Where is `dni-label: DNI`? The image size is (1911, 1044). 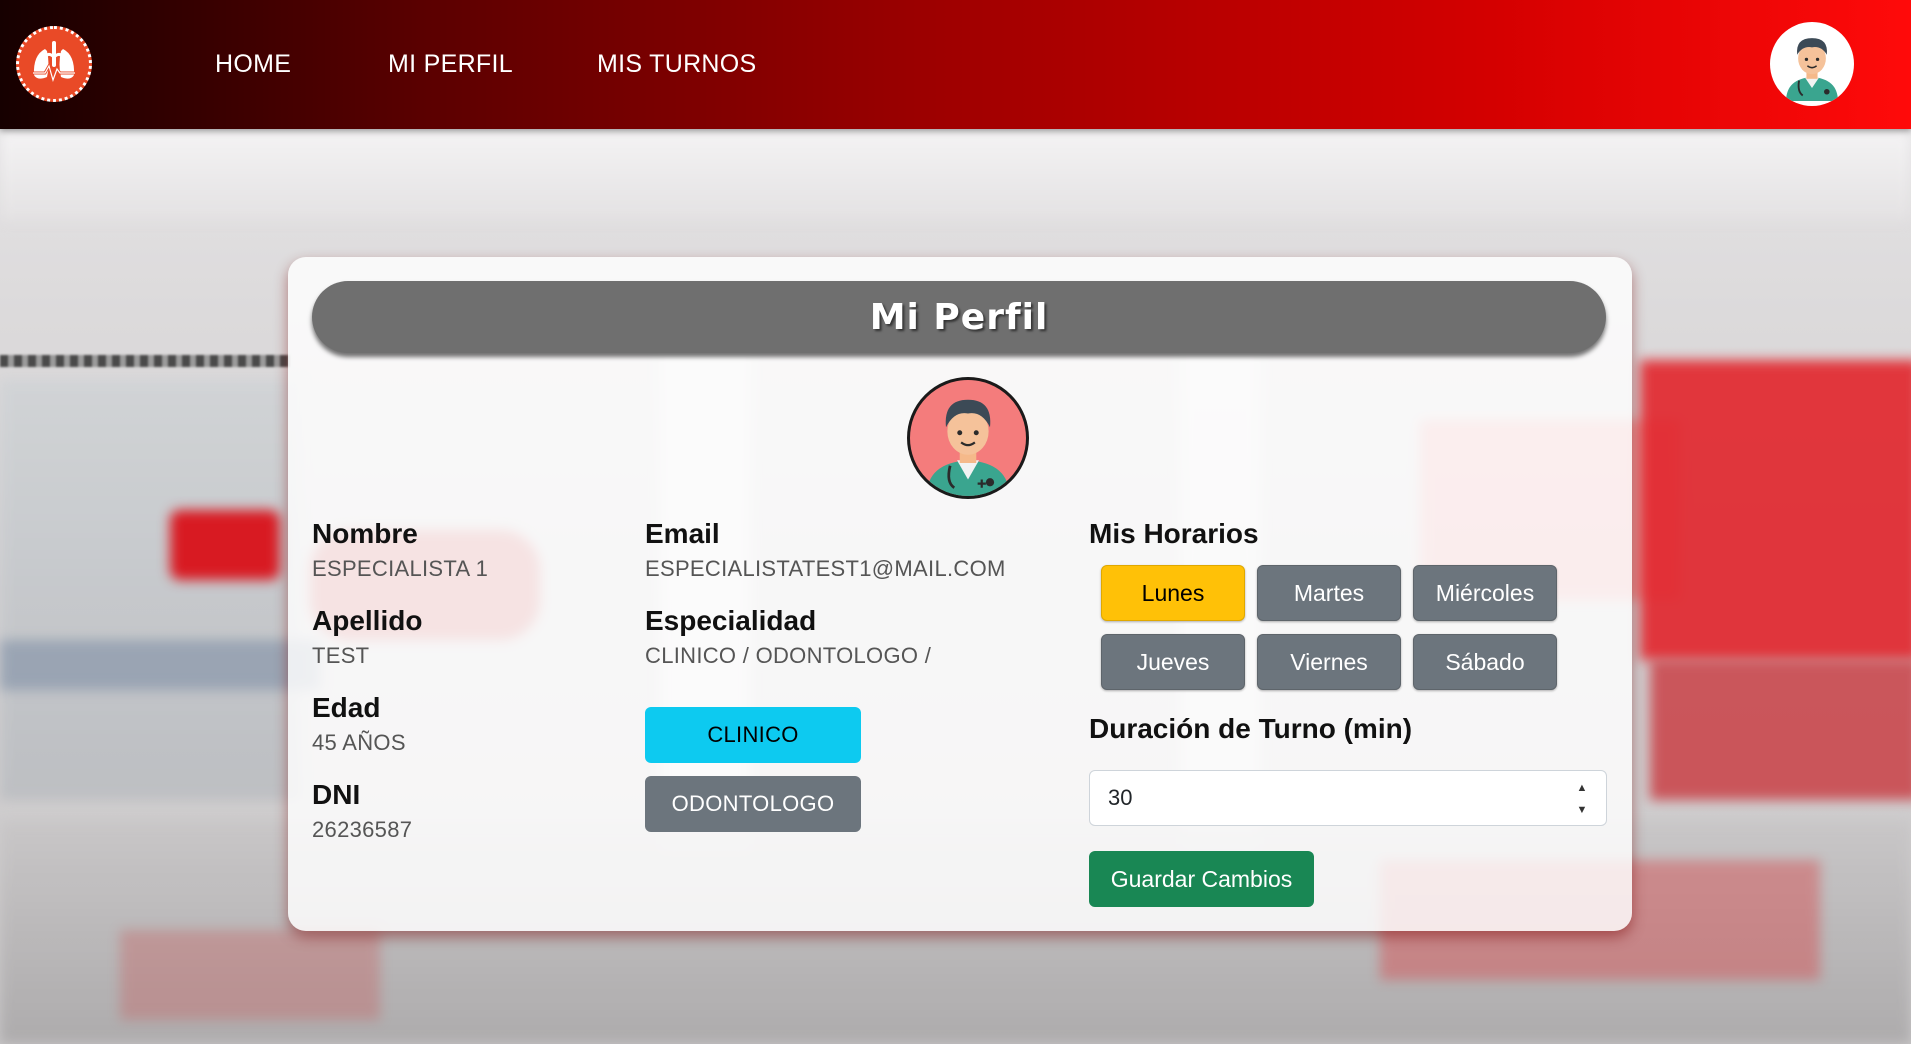
dni-label: DNI is located at coordinates (336, 794).